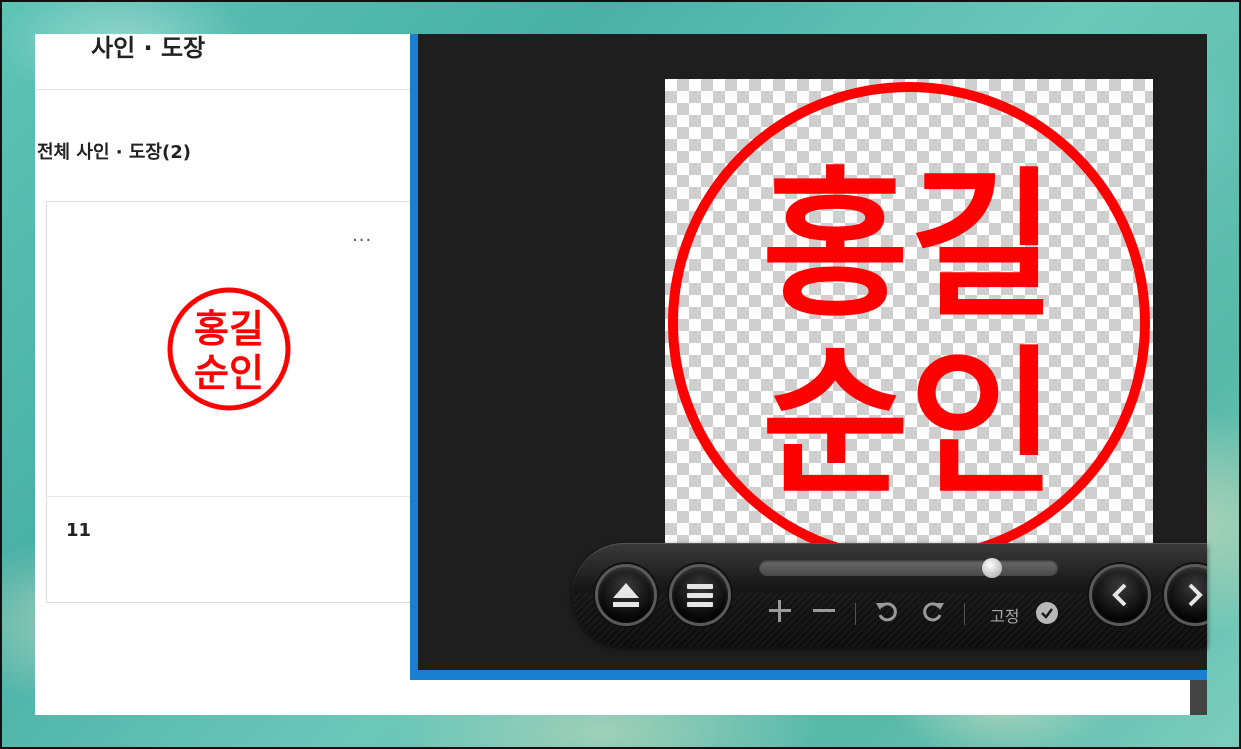 The image size is (1241, 749). I want to click on menu-icon, so click(700, 595).